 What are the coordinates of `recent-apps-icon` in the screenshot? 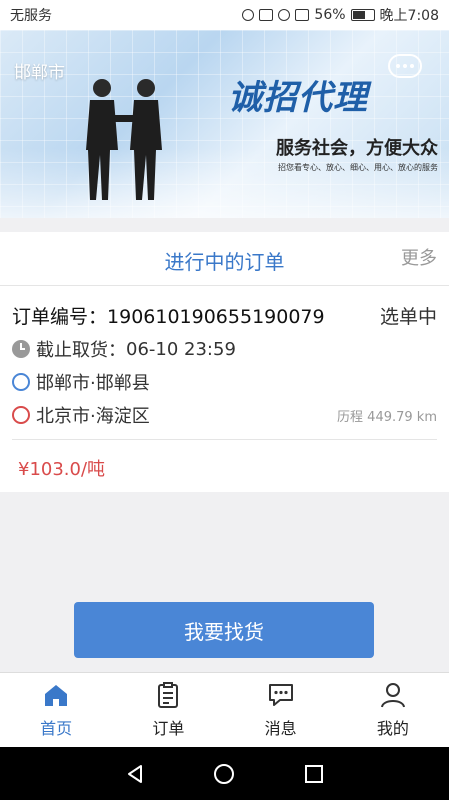 It's located at (314, 774).